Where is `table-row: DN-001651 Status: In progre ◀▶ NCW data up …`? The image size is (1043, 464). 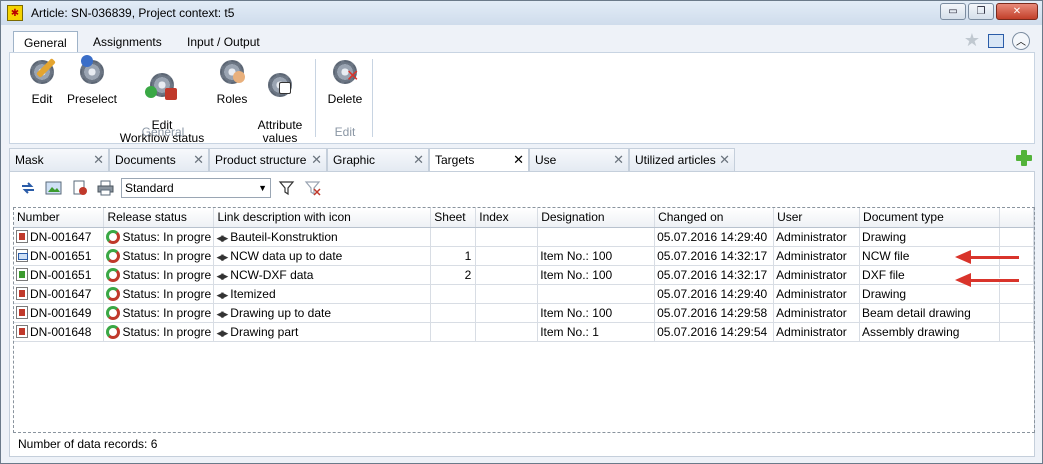 table-row: DN-001651 Status: In progre ◀▶ NCW data up … is located at coordinates (524, 256).